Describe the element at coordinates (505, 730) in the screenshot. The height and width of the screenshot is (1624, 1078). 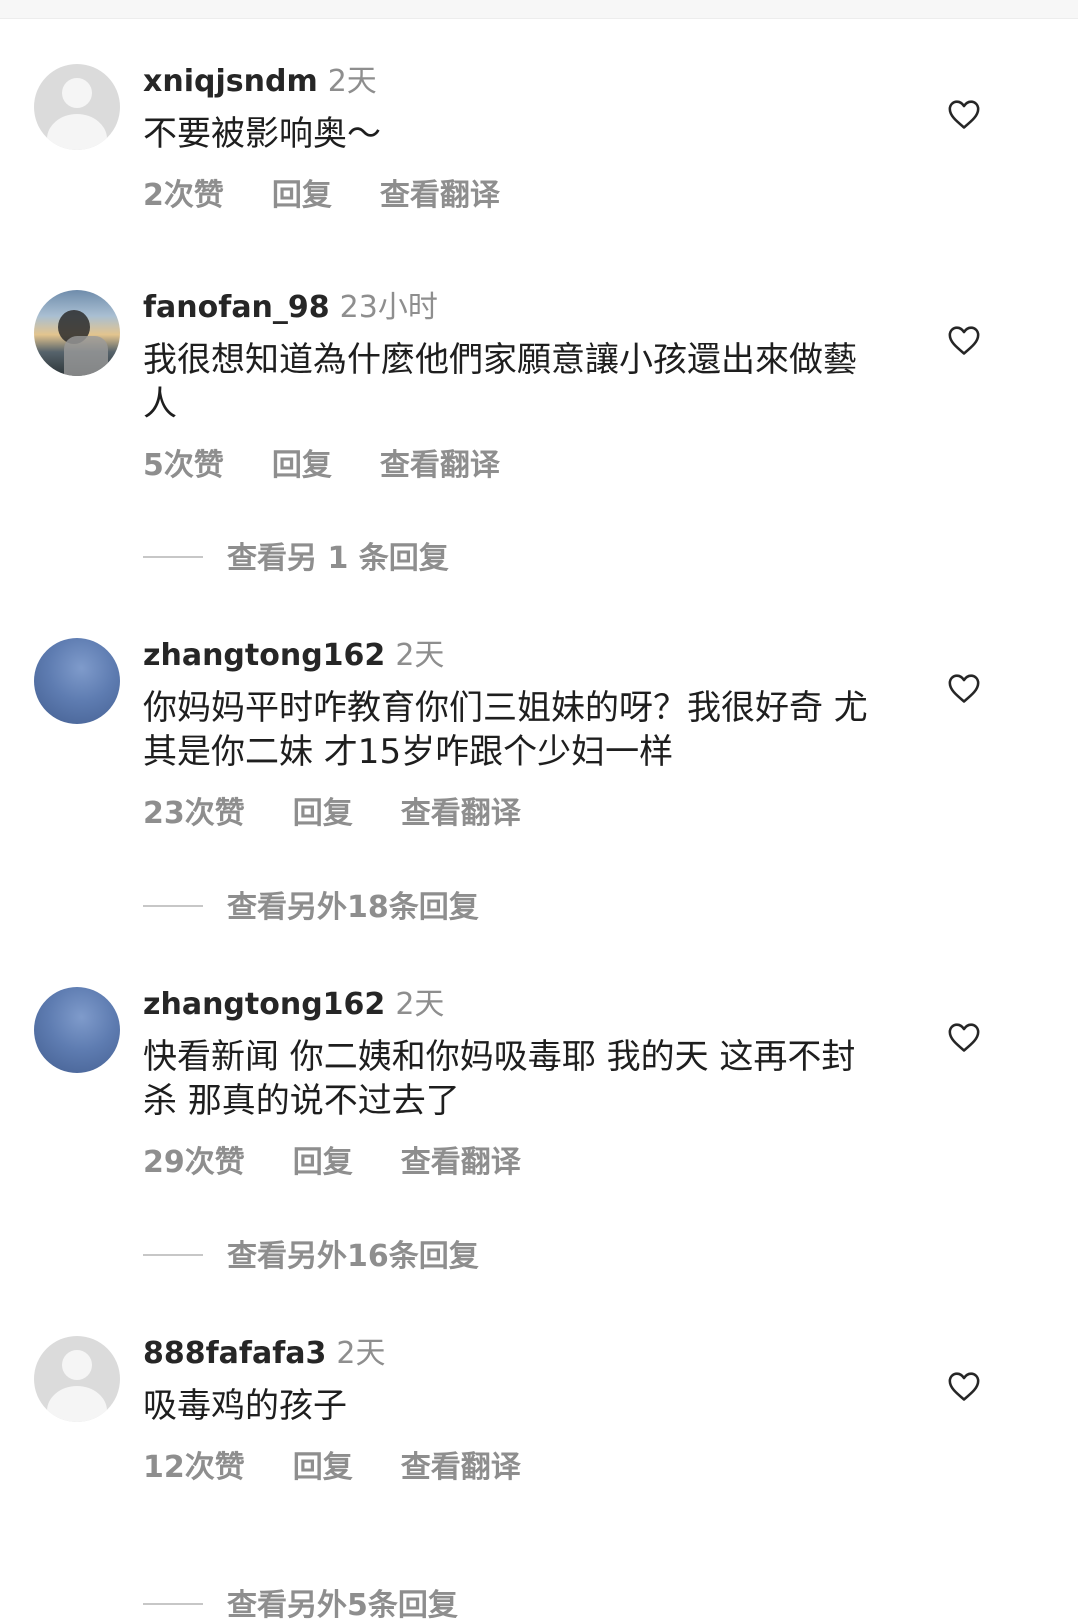
I see `comment-text: 你妈妈平时咋教育你们三姐妹的呀？我很好奇 尤其是你二妹 才15岁咋跟个少妇一样` at that location.